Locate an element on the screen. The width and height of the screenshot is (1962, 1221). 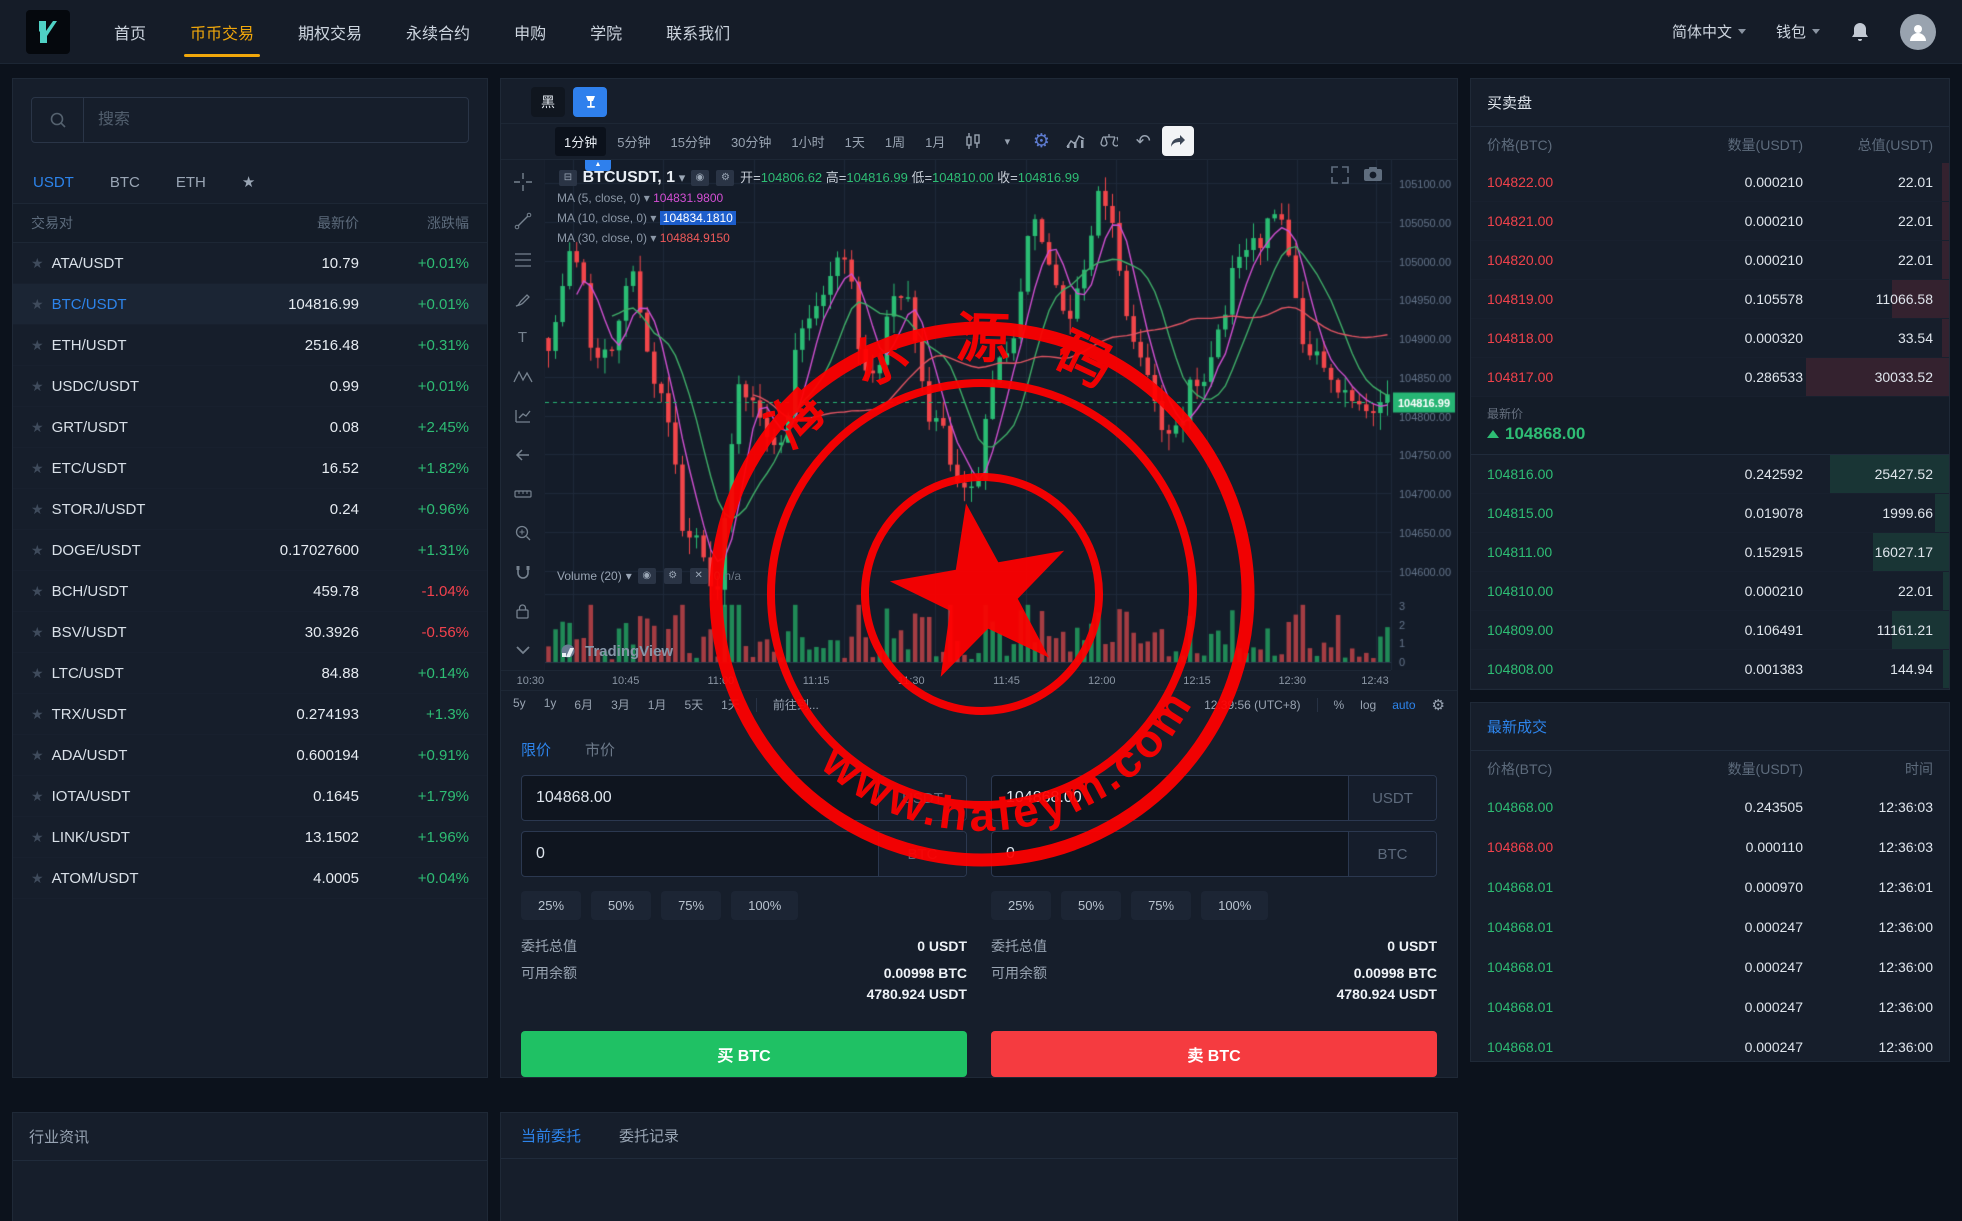
nav-item: 首页 is located at coordinates (130, 31).